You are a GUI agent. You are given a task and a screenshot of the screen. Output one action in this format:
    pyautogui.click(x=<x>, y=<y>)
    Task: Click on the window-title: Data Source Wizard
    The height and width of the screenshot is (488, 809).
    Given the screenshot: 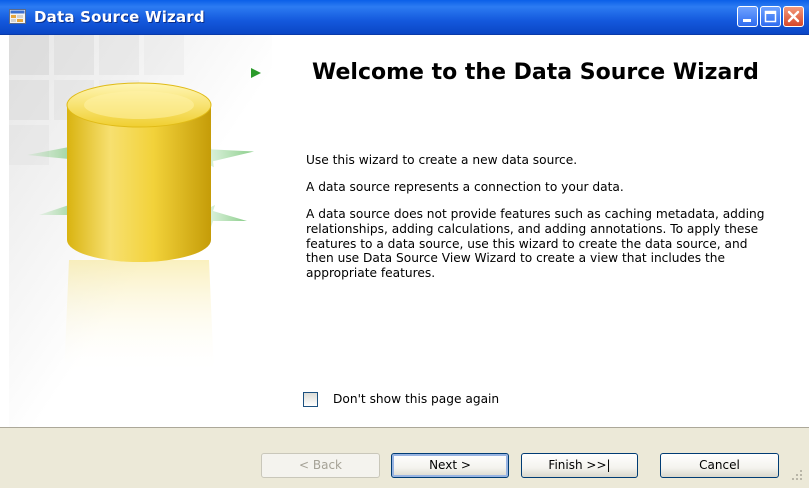 What is the action you would take?
    pyautogui.click(x=119, y=17)
    